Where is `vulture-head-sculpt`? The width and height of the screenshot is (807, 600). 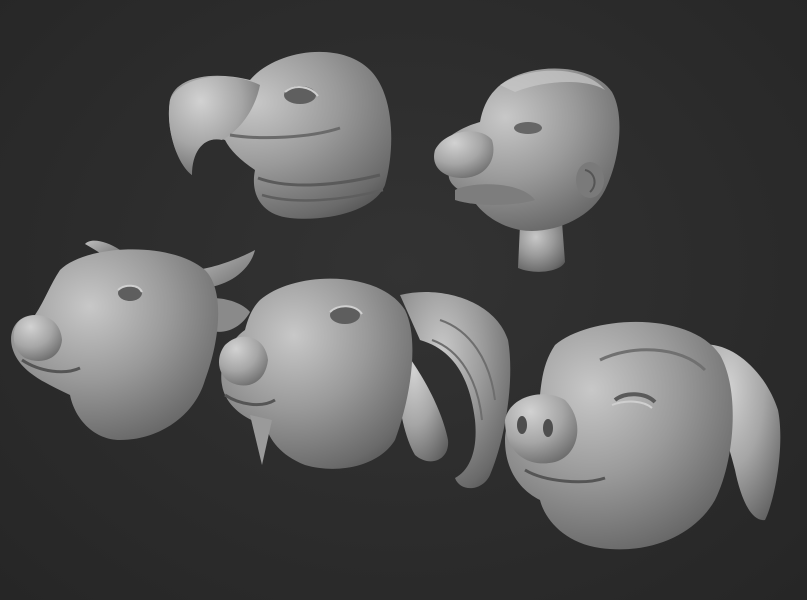
vulture-head-sculpt is located at coordinates (280, 135).